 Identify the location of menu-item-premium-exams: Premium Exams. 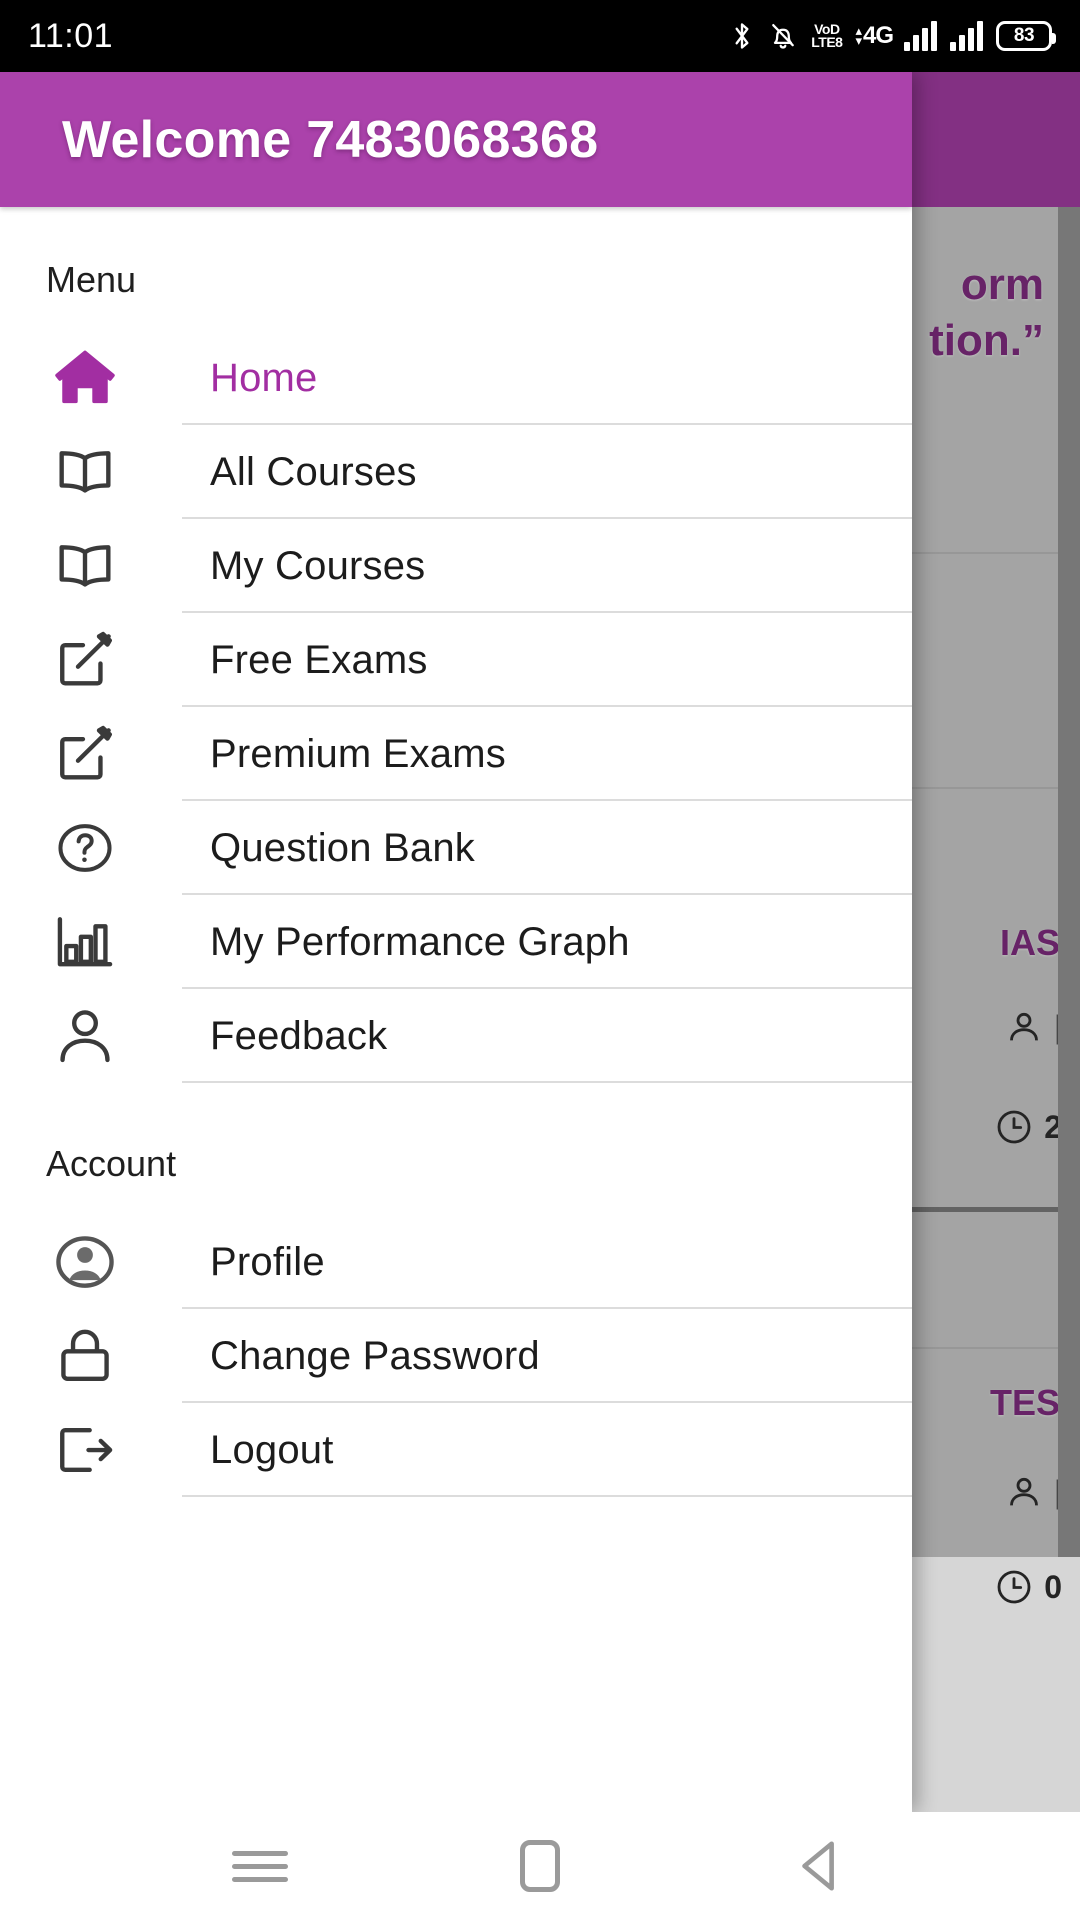
(456, 754).